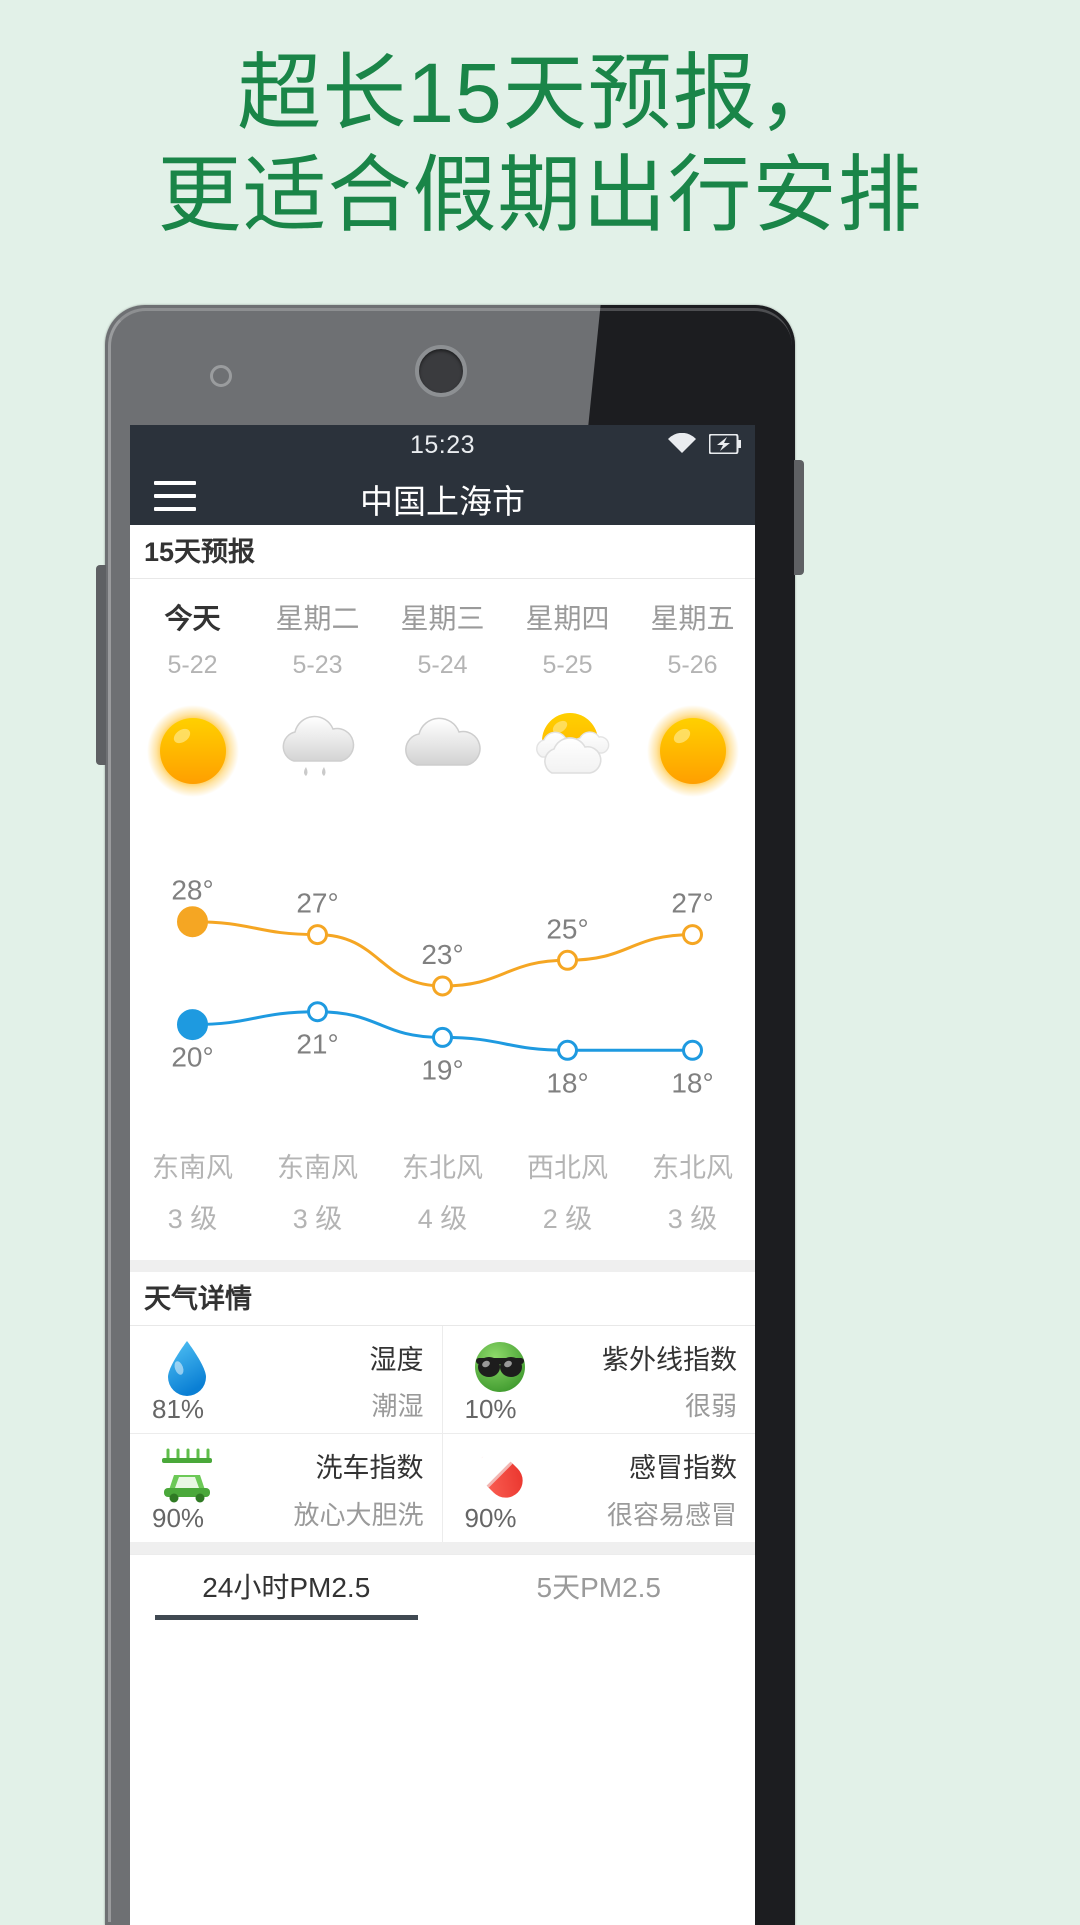 The height and width of the screenshot is (1925, 1080). What do you see at coordinates (567, 751) in the screenshot?
I see `sun-behind-cloud-icon` at bounding box center [567, 751].